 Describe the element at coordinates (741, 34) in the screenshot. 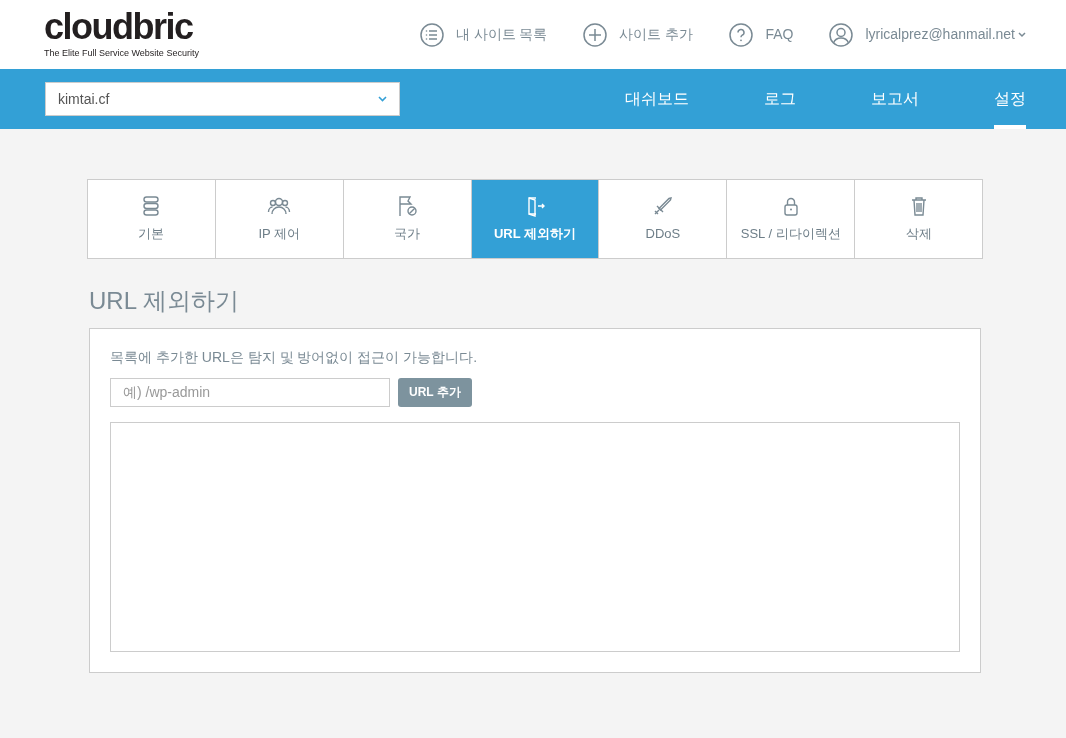

I see `question-icon` at that location.